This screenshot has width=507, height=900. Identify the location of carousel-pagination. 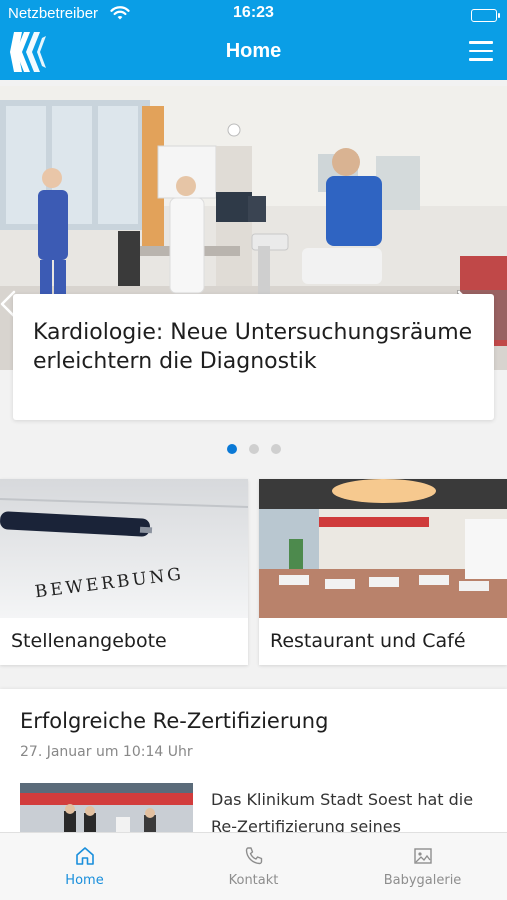
(253, 449).